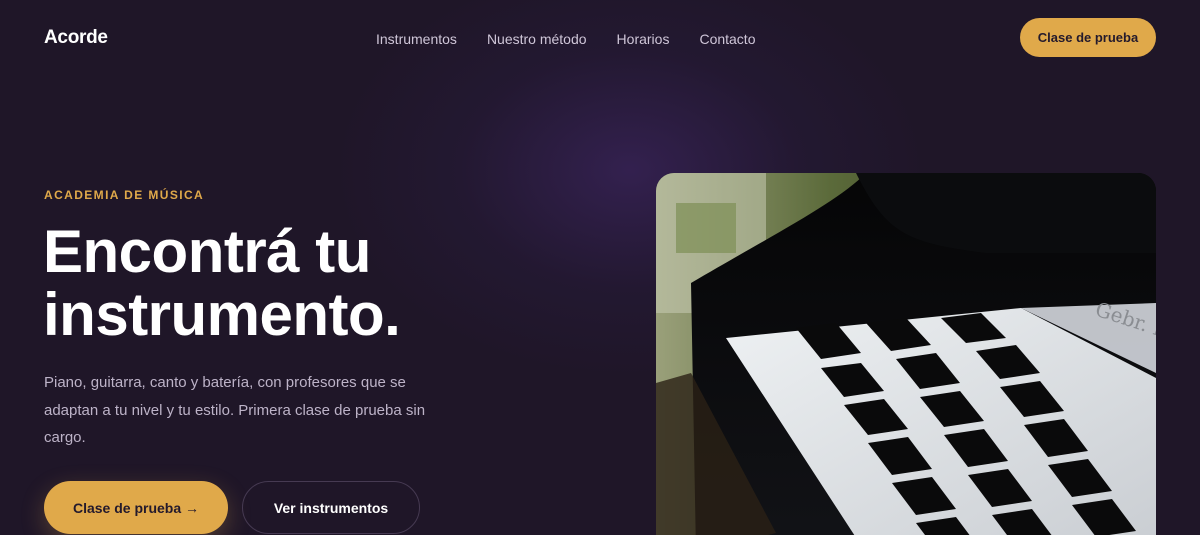 This screenshot has width=1200, height=535. Describe the element at coordinates (1088, 37) in the screenshot. I see `header-trial-class-button: Clase de prueba` at that location.